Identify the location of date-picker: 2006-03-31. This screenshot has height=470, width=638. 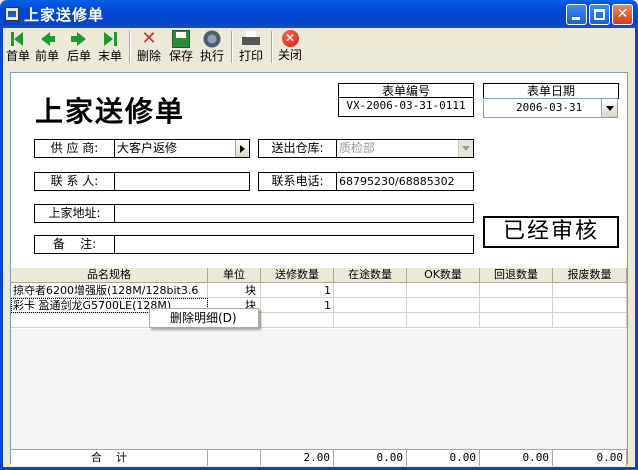
(550, 108).